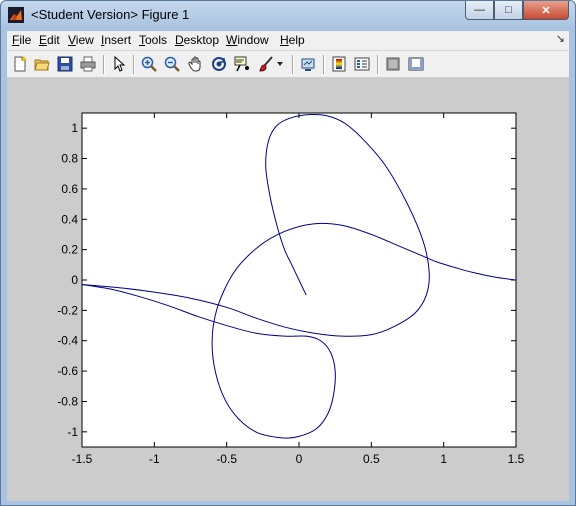 Image resolution: width=576 pixels, height=506 pixels. Describe the element at coordinates (49, 40) in the screenshot. I see `menu-edit: Edit` at that location.